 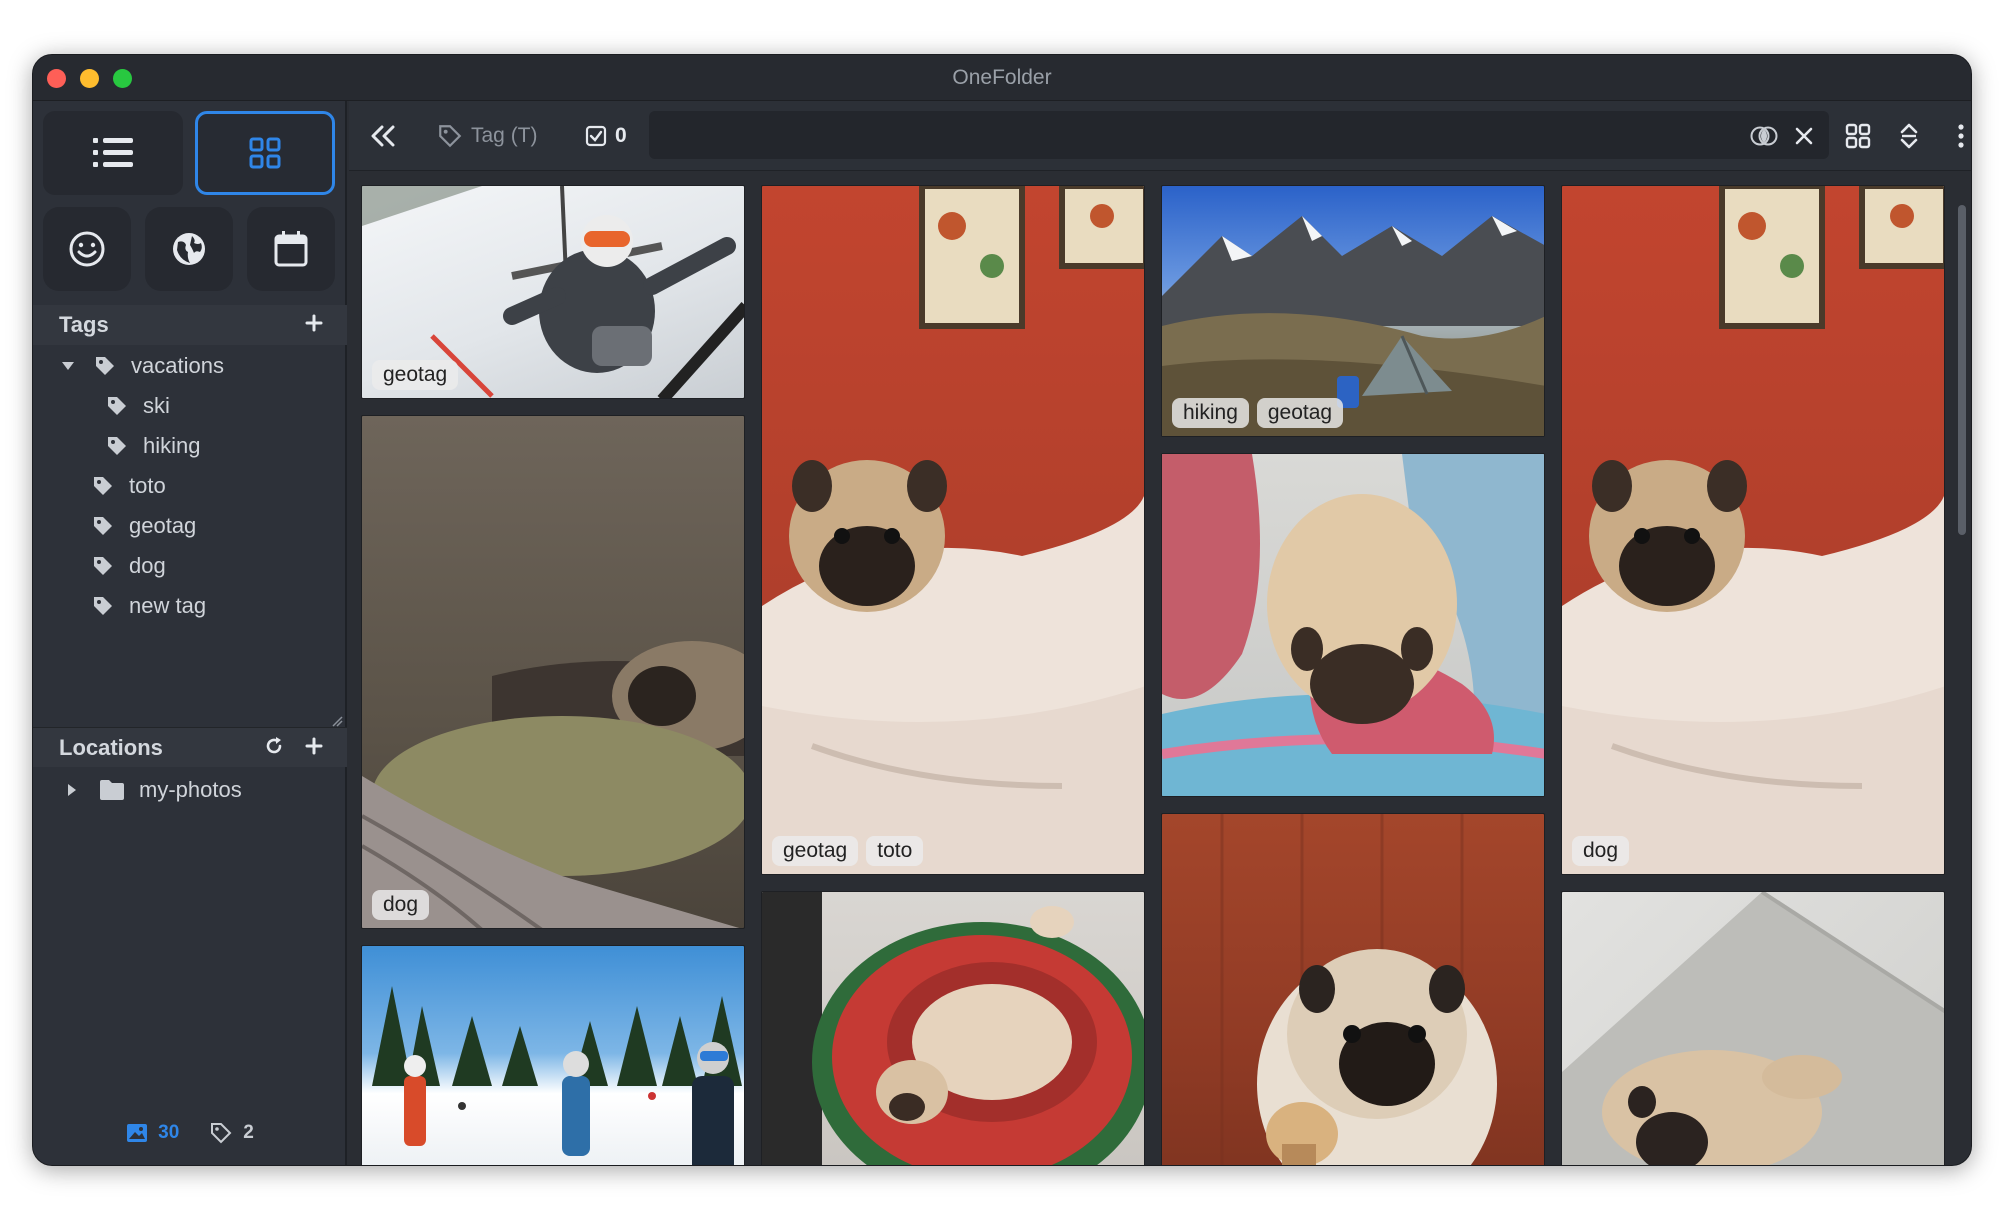 I want to click on gallery-item-mountain-tent: hiking geotag, so click(x=1353, y=311).